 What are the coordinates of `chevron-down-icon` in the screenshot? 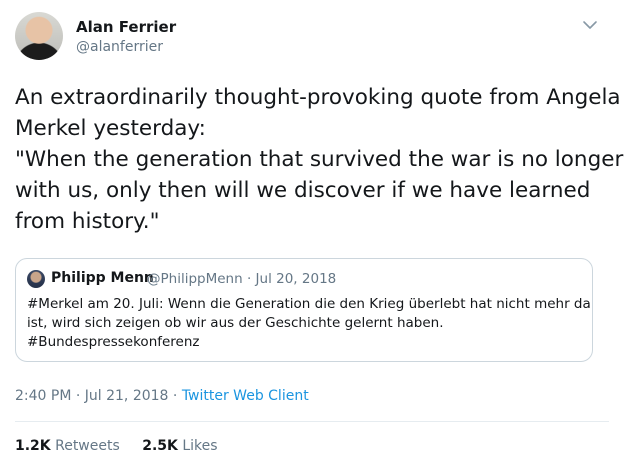 It's located at (590, 24).